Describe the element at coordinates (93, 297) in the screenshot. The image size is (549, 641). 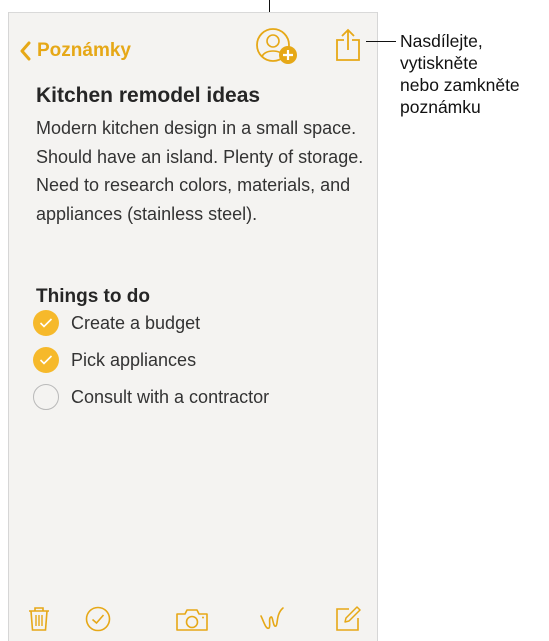
I see `checklist-heading: Things to do` at that location.